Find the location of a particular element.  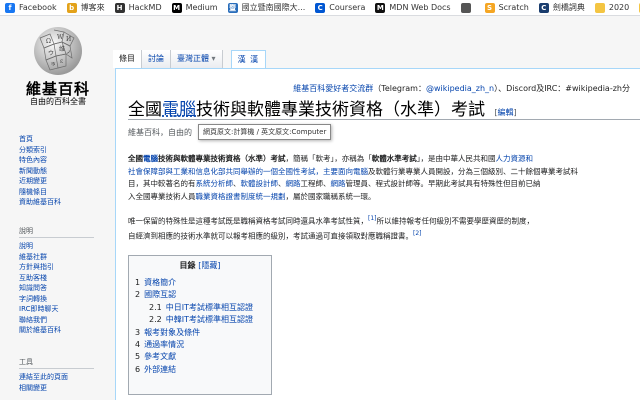

nav-main-link-5: 隨機條目 is located at coordinates (64, 192).